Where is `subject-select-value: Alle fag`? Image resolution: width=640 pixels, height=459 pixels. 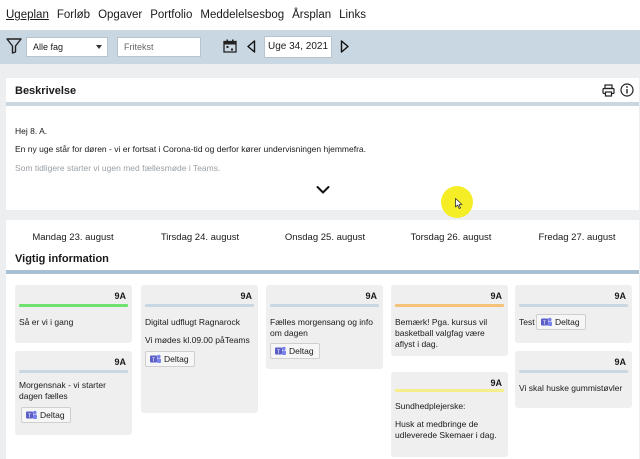 subject-select-value: Alle fag is located at coordinates (48, 47).